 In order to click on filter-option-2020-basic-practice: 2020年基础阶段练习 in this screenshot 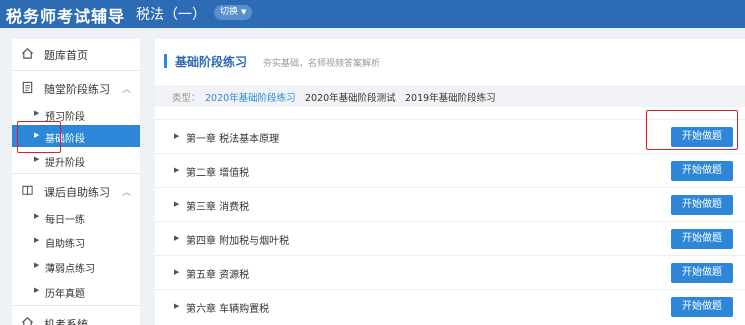, I will do `click(250, 97)`.